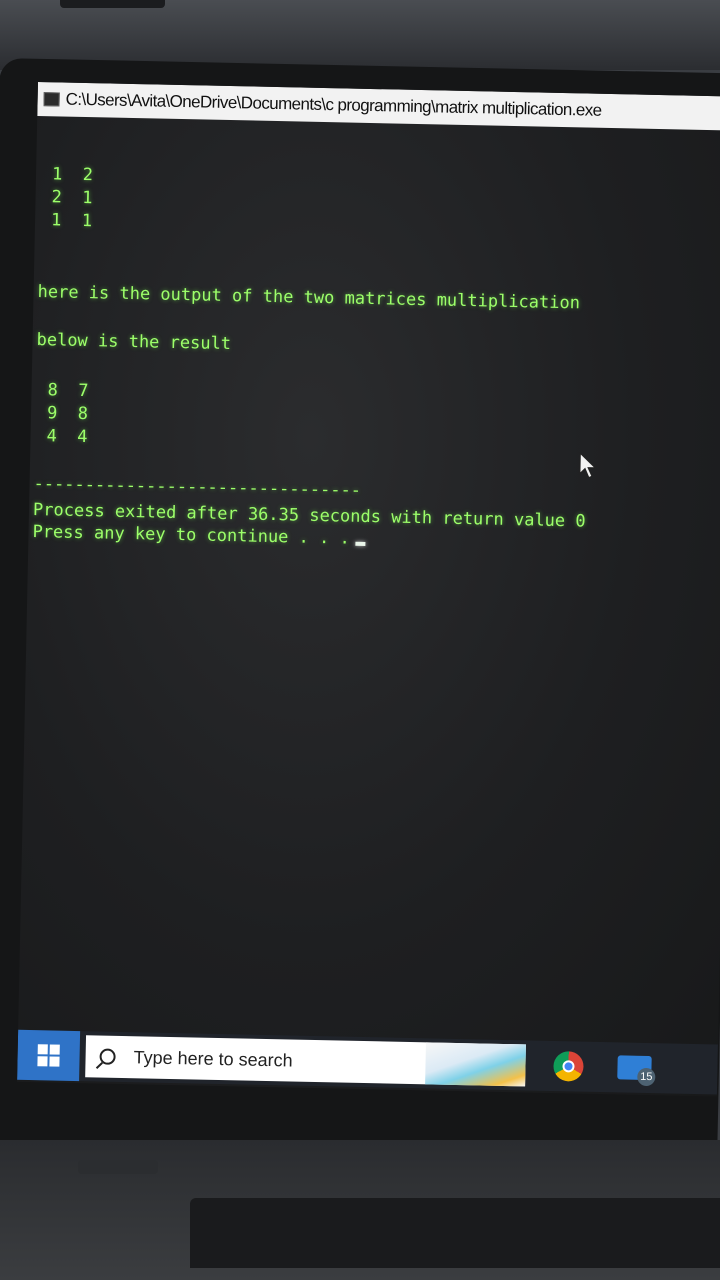 Image resolution: width=720 pixels, height=1280 pixels. I want to click on laptop-hinge, so click(455, 1233).